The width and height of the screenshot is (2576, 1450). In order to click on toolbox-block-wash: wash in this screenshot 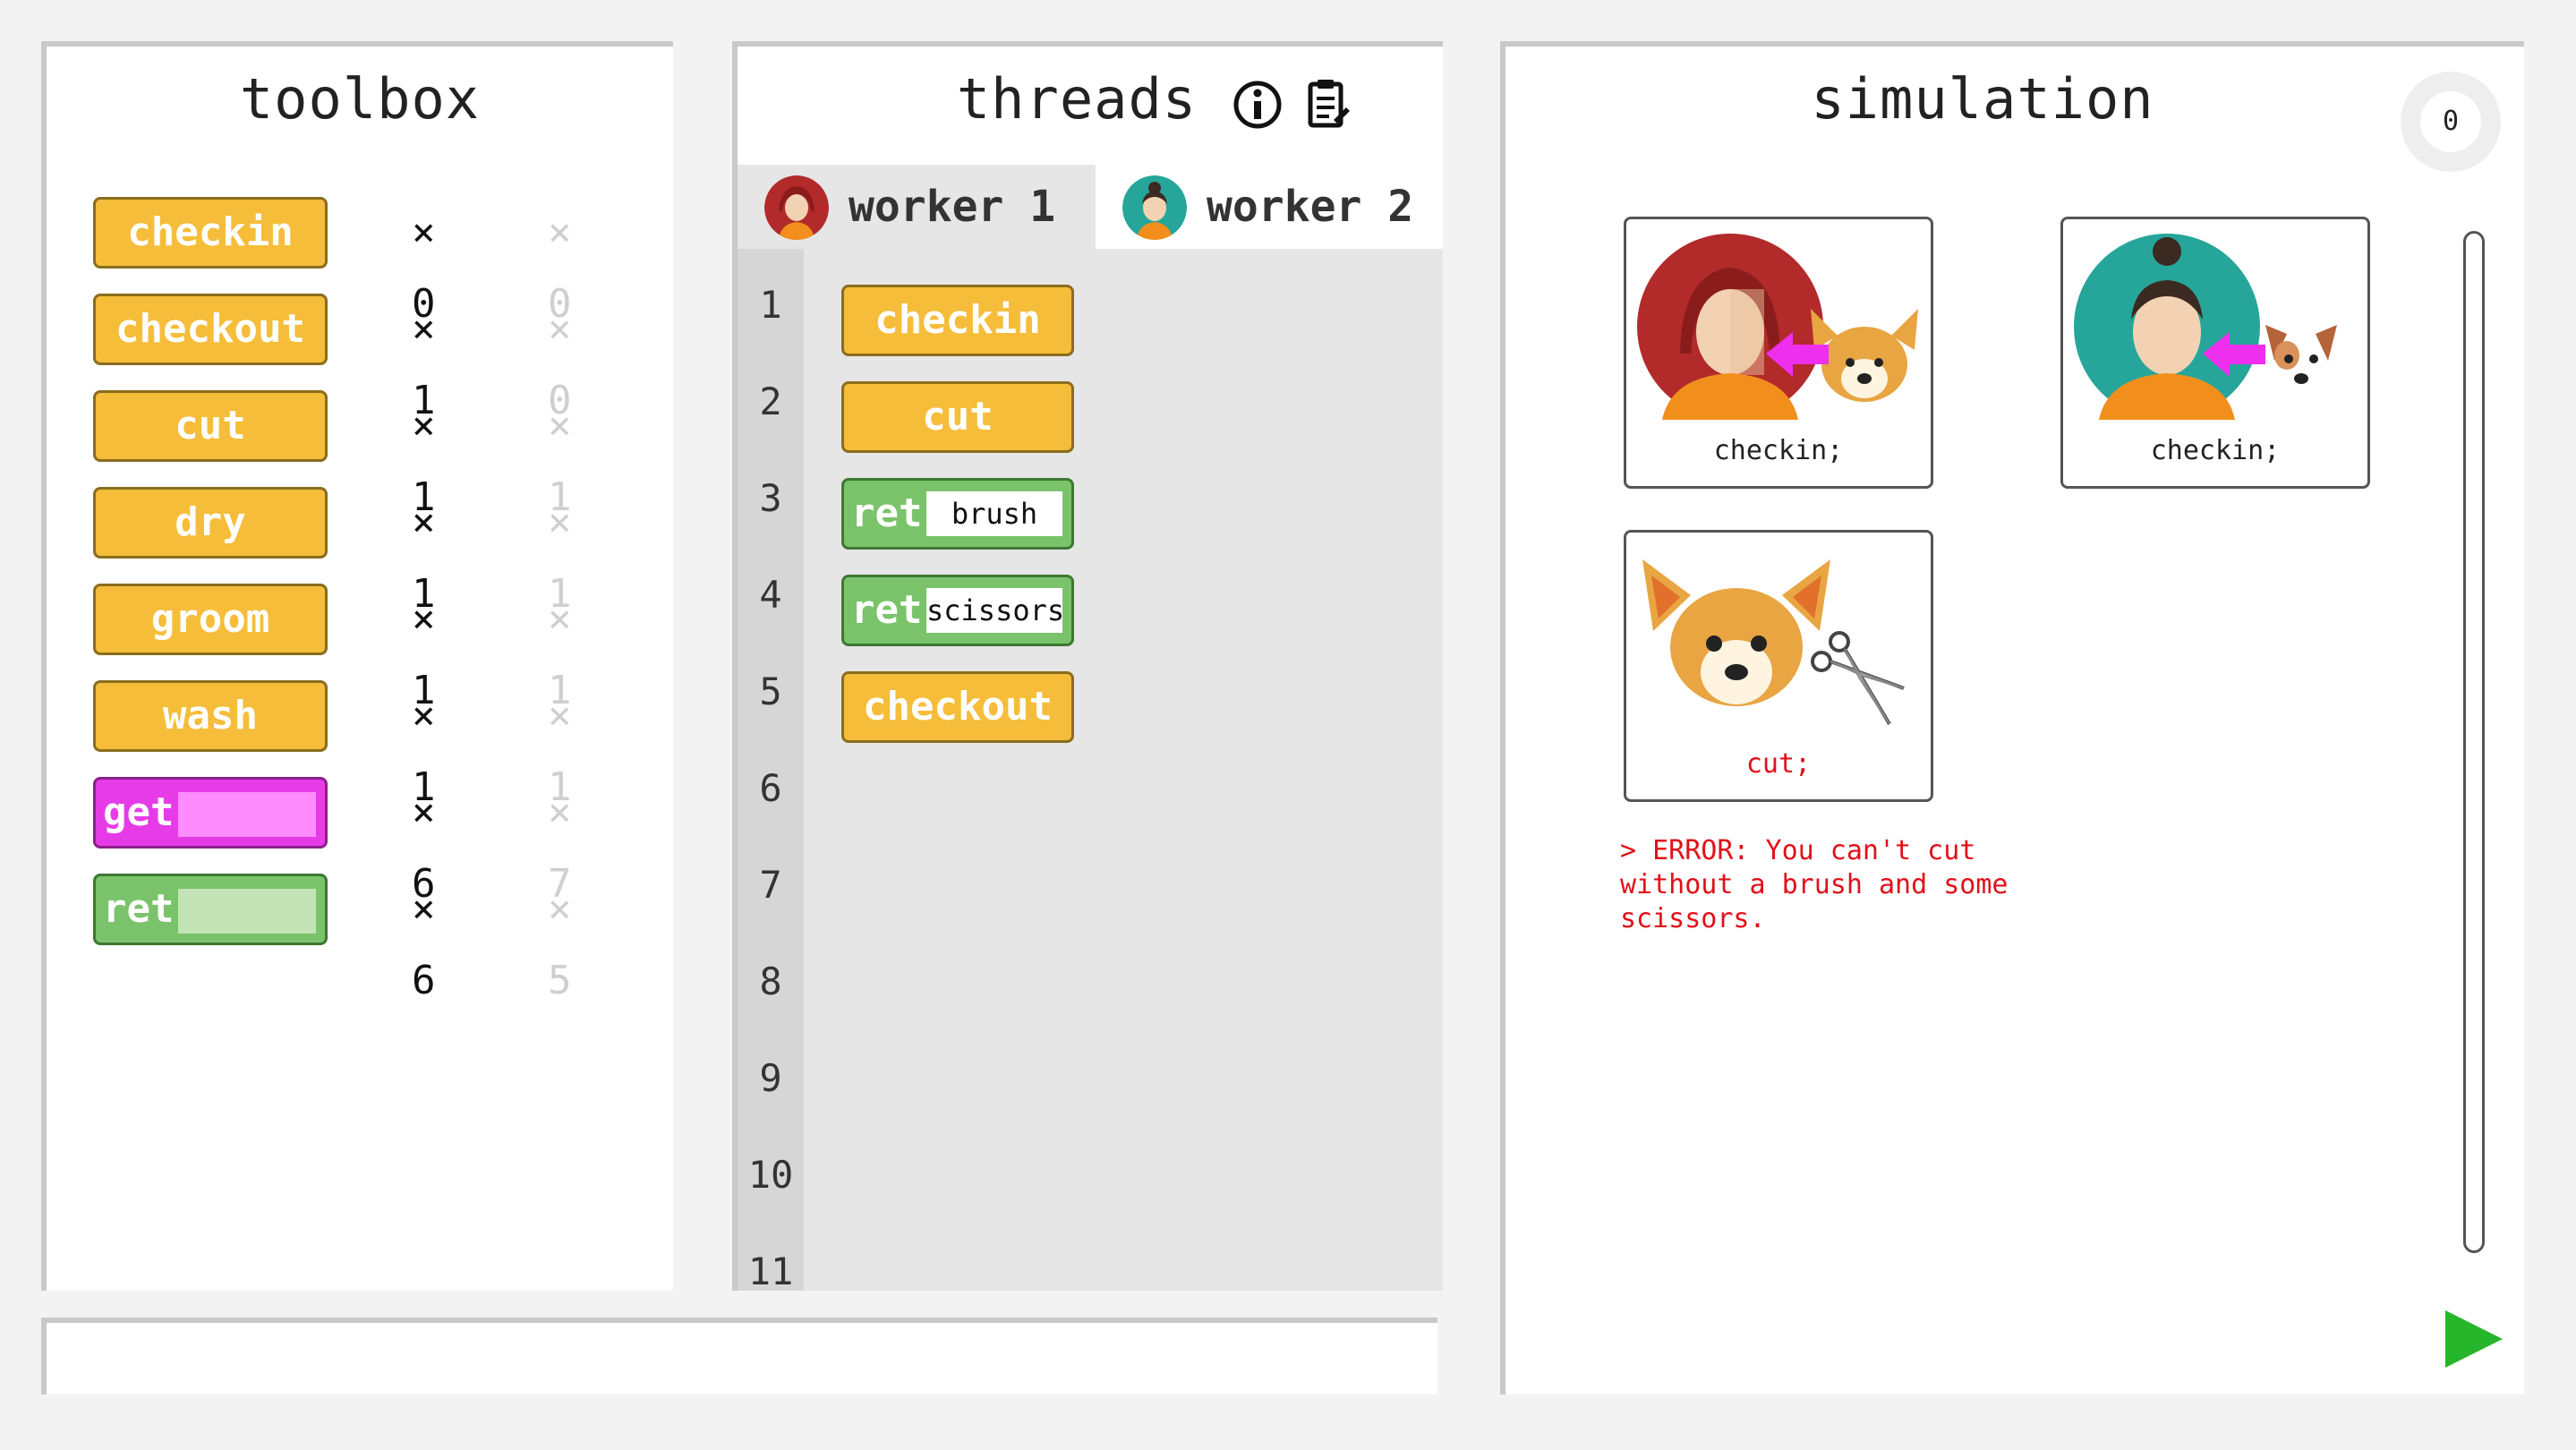, I will do `click(210, 716)`.